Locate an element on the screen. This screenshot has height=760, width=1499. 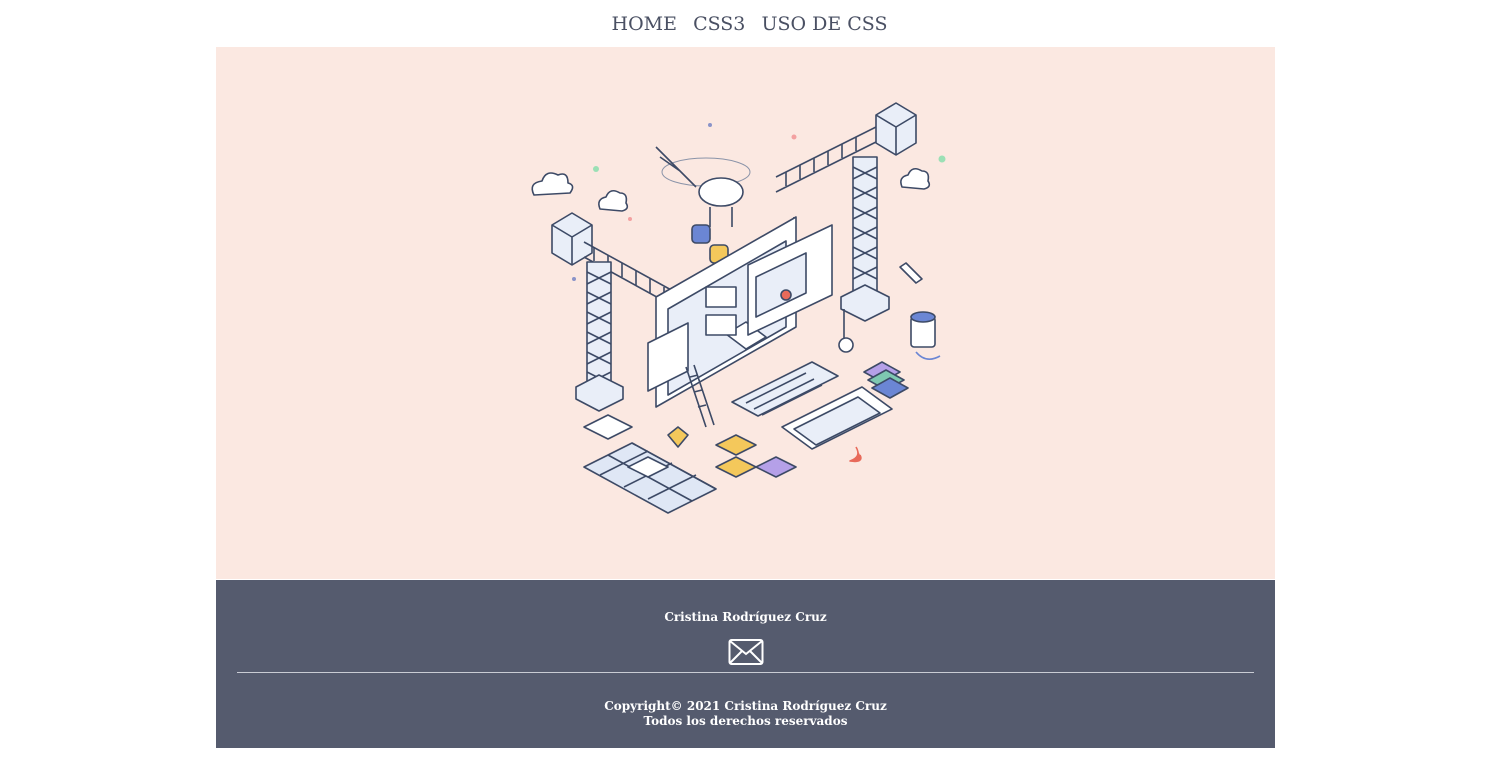
design-grid-icon is located at coordinates (650, 478).